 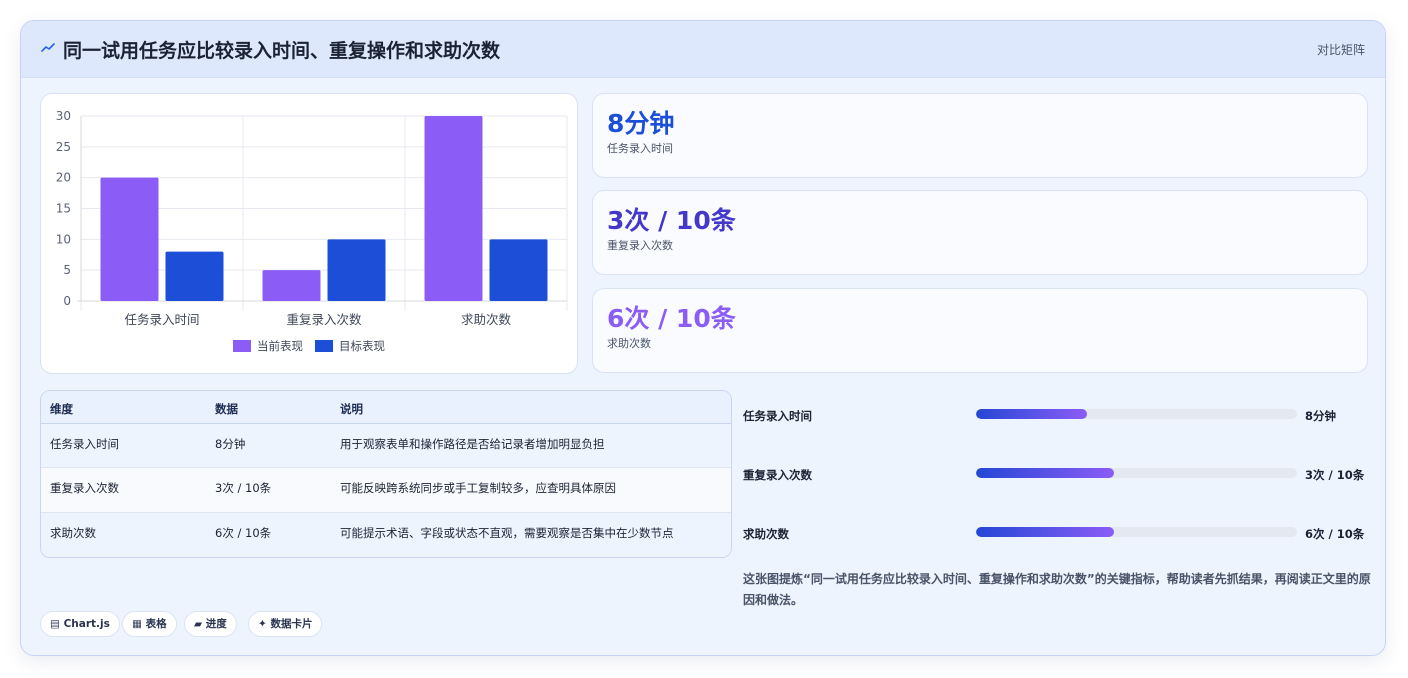 What do you see at coordinates (230, 444) in the screenshot?
I see `table-cell: 8分钟` at bounding box center [230, 444].